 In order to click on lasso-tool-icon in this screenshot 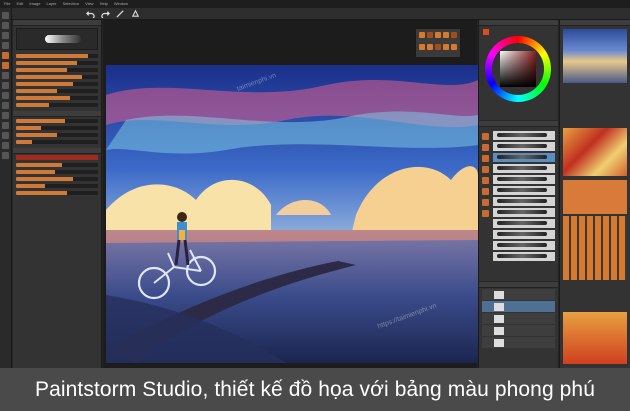, I will do `click(5, 35)`.